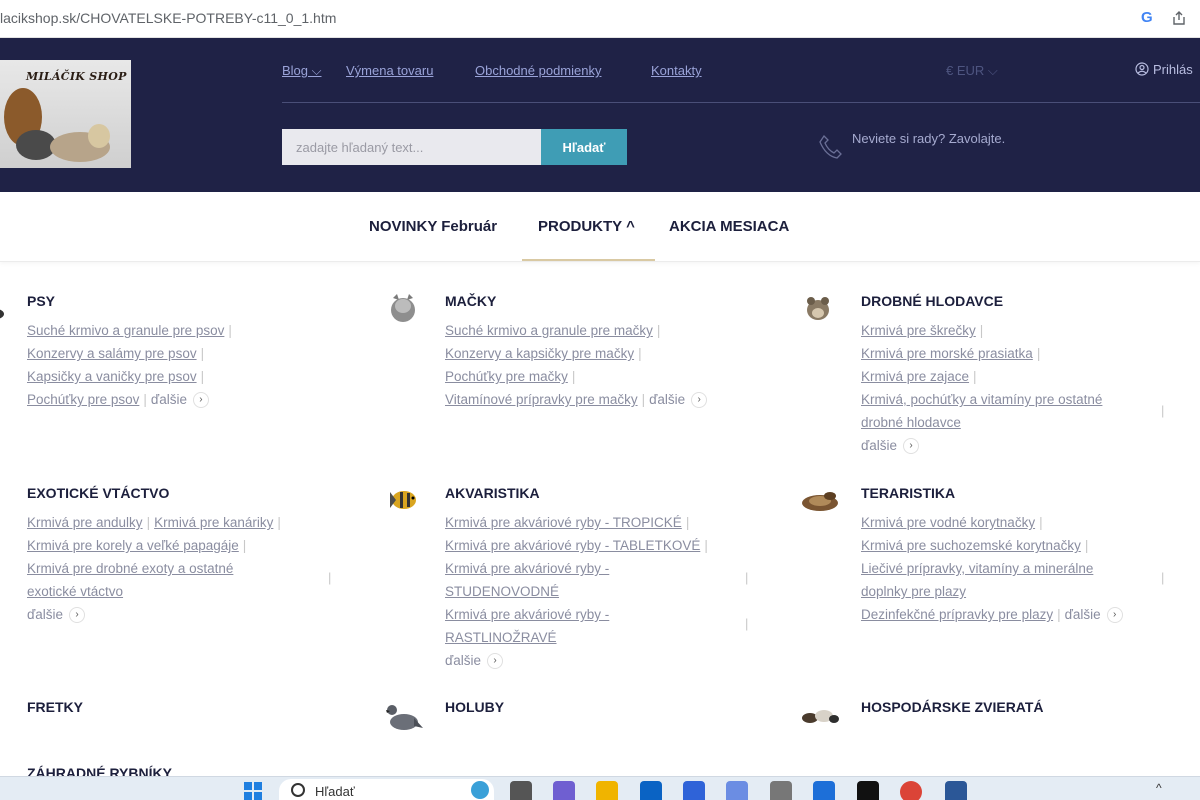 This screenshot has height=800, width=1200. What do you see at coordinates (830, 146) in the screenshot?
I see `phone-icon` at bounding box center [830, 146].